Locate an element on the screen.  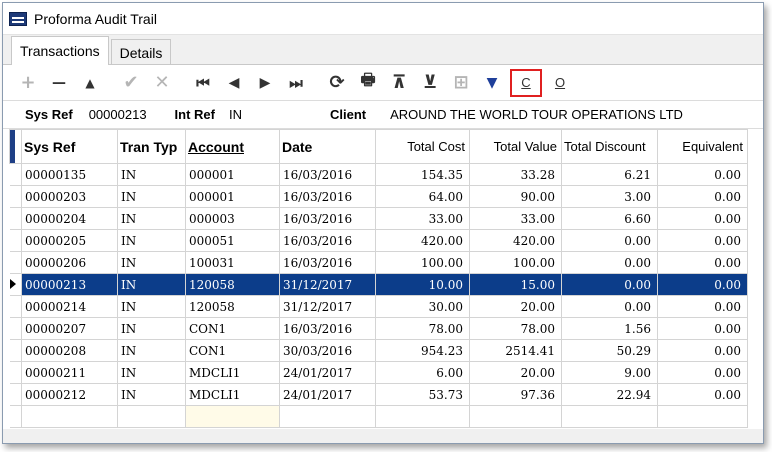
cell-account: CON1 is located at coordinates (232, 350).